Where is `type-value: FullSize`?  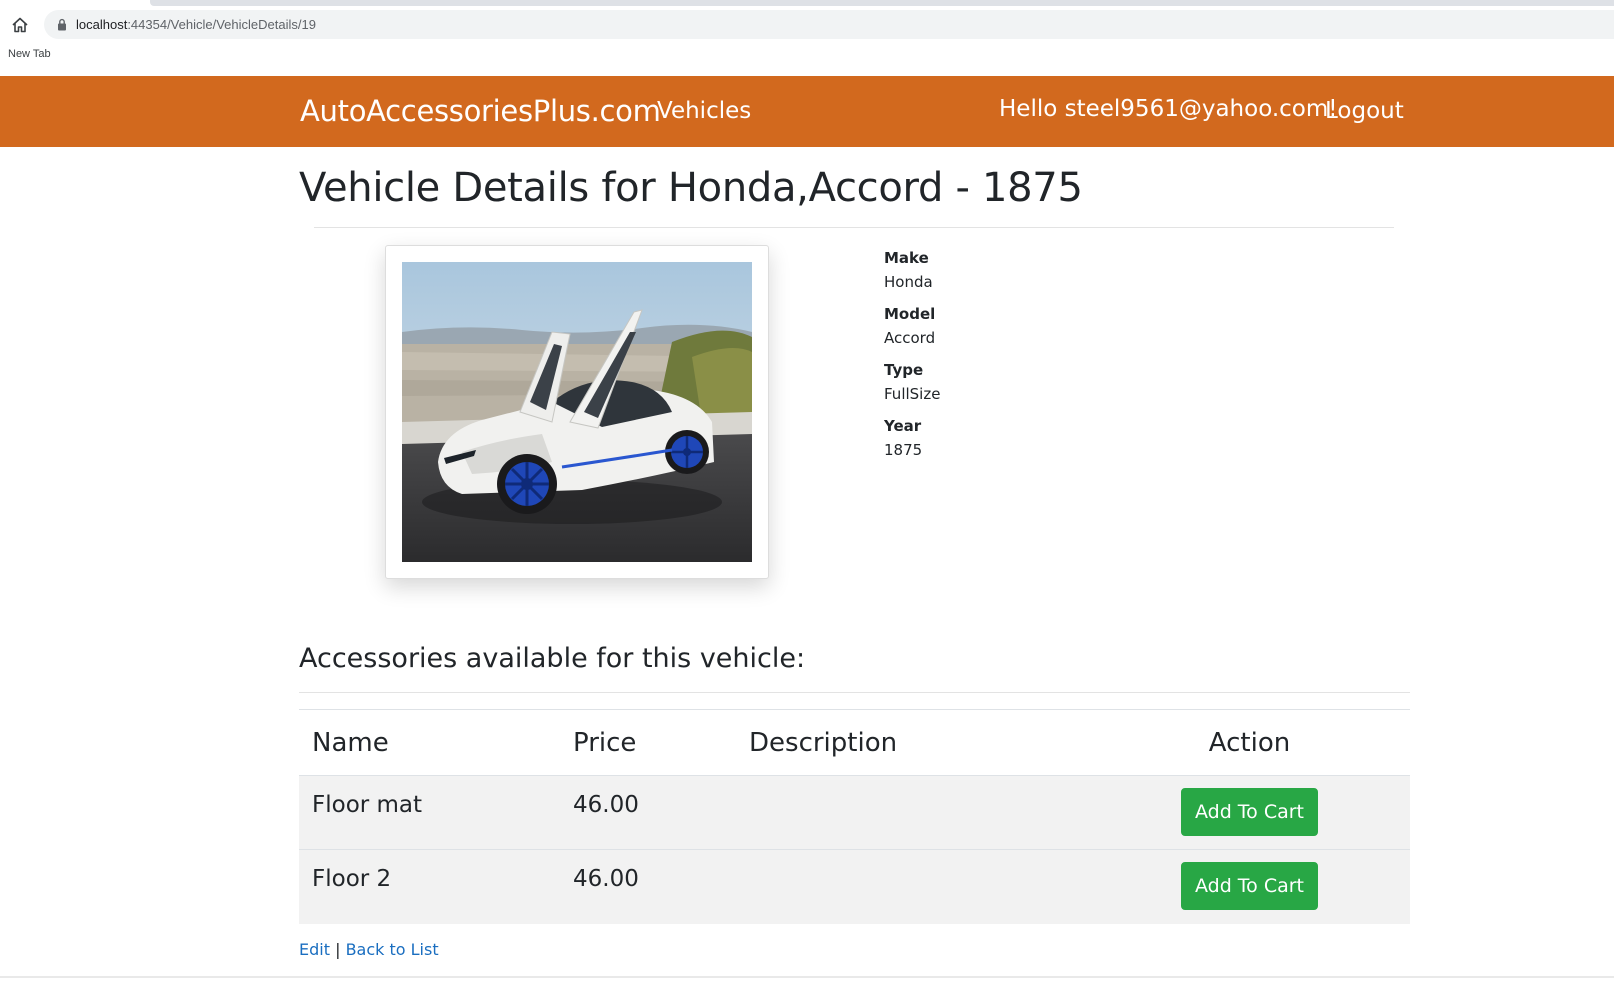 type-value: FullSize is located at coordinates (912, 394).